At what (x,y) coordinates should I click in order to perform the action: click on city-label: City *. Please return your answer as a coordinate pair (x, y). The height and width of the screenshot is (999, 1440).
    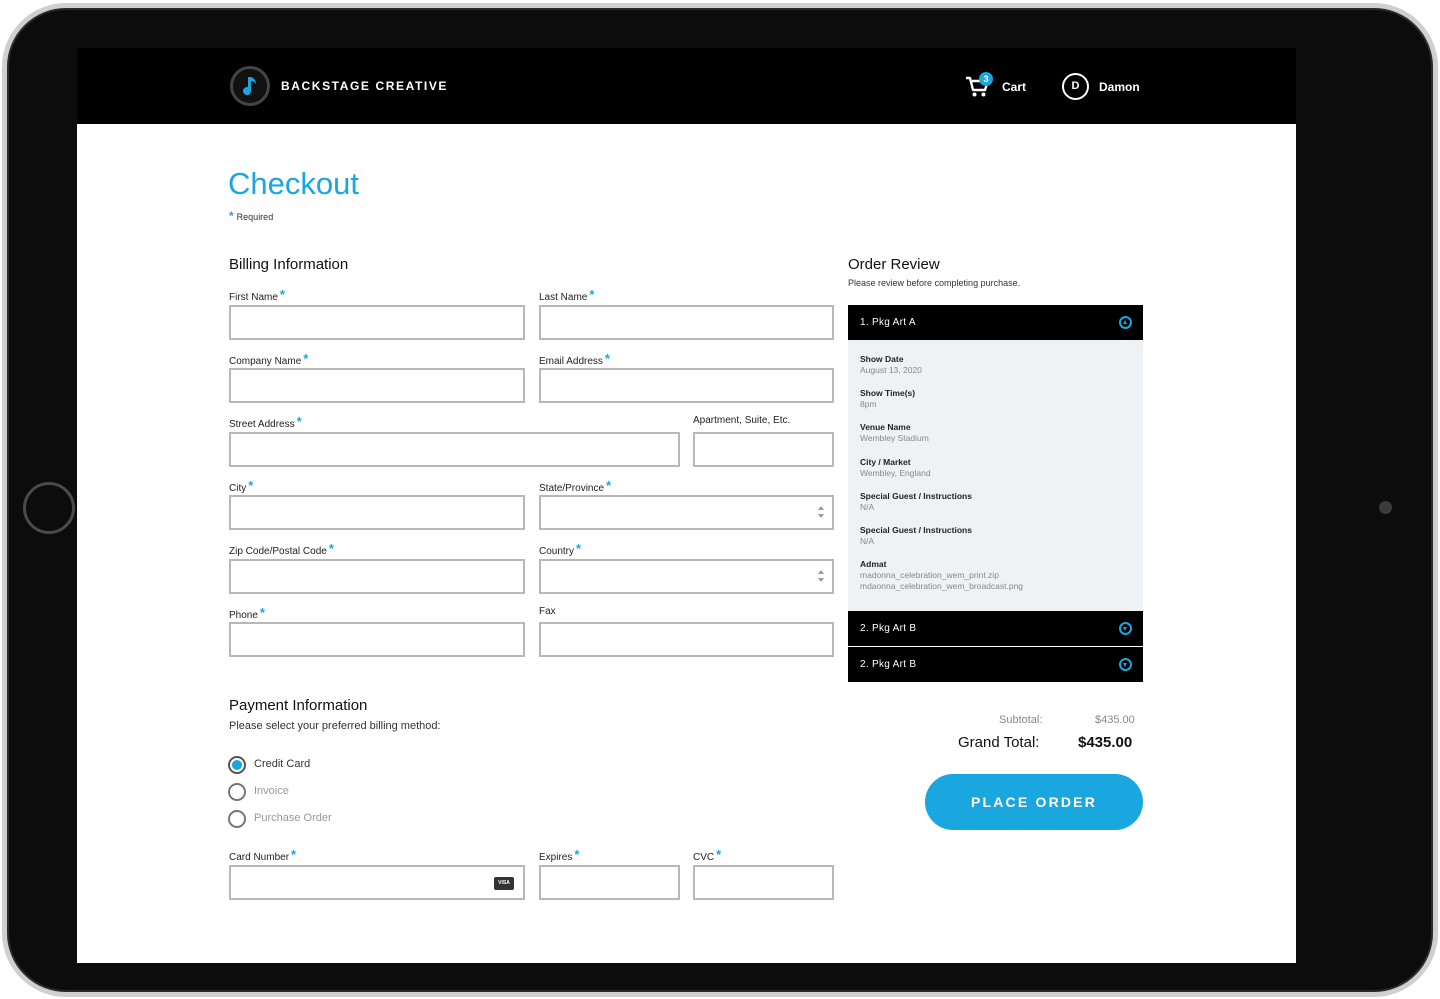
    Looking at the image, I should click on (241, 486).